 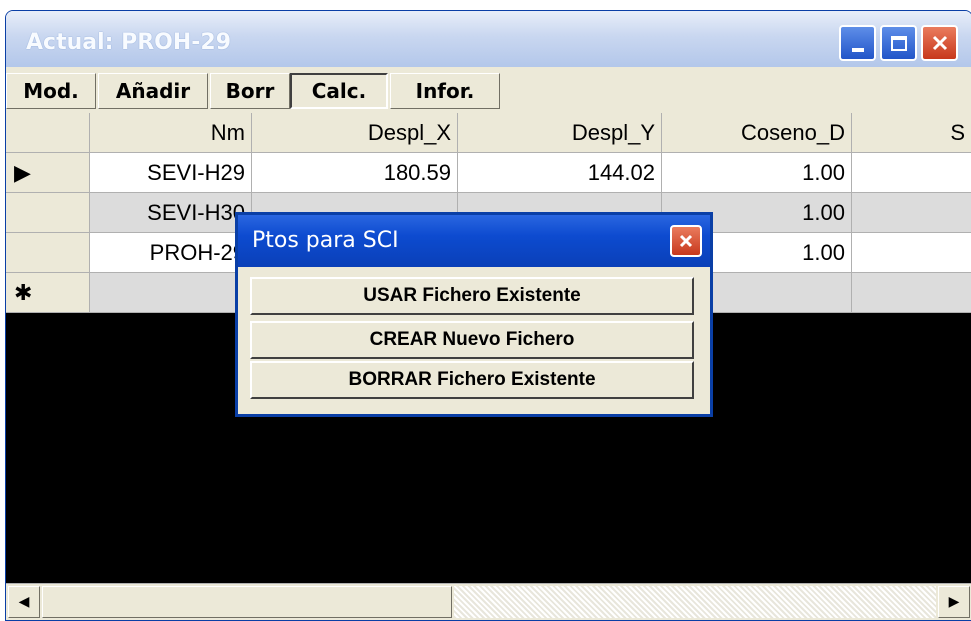 What do you see at coordinates (325, 240) in the screenshot?
I see `dialog-title: Ptos para SCI` at bounding box center [325, 240].